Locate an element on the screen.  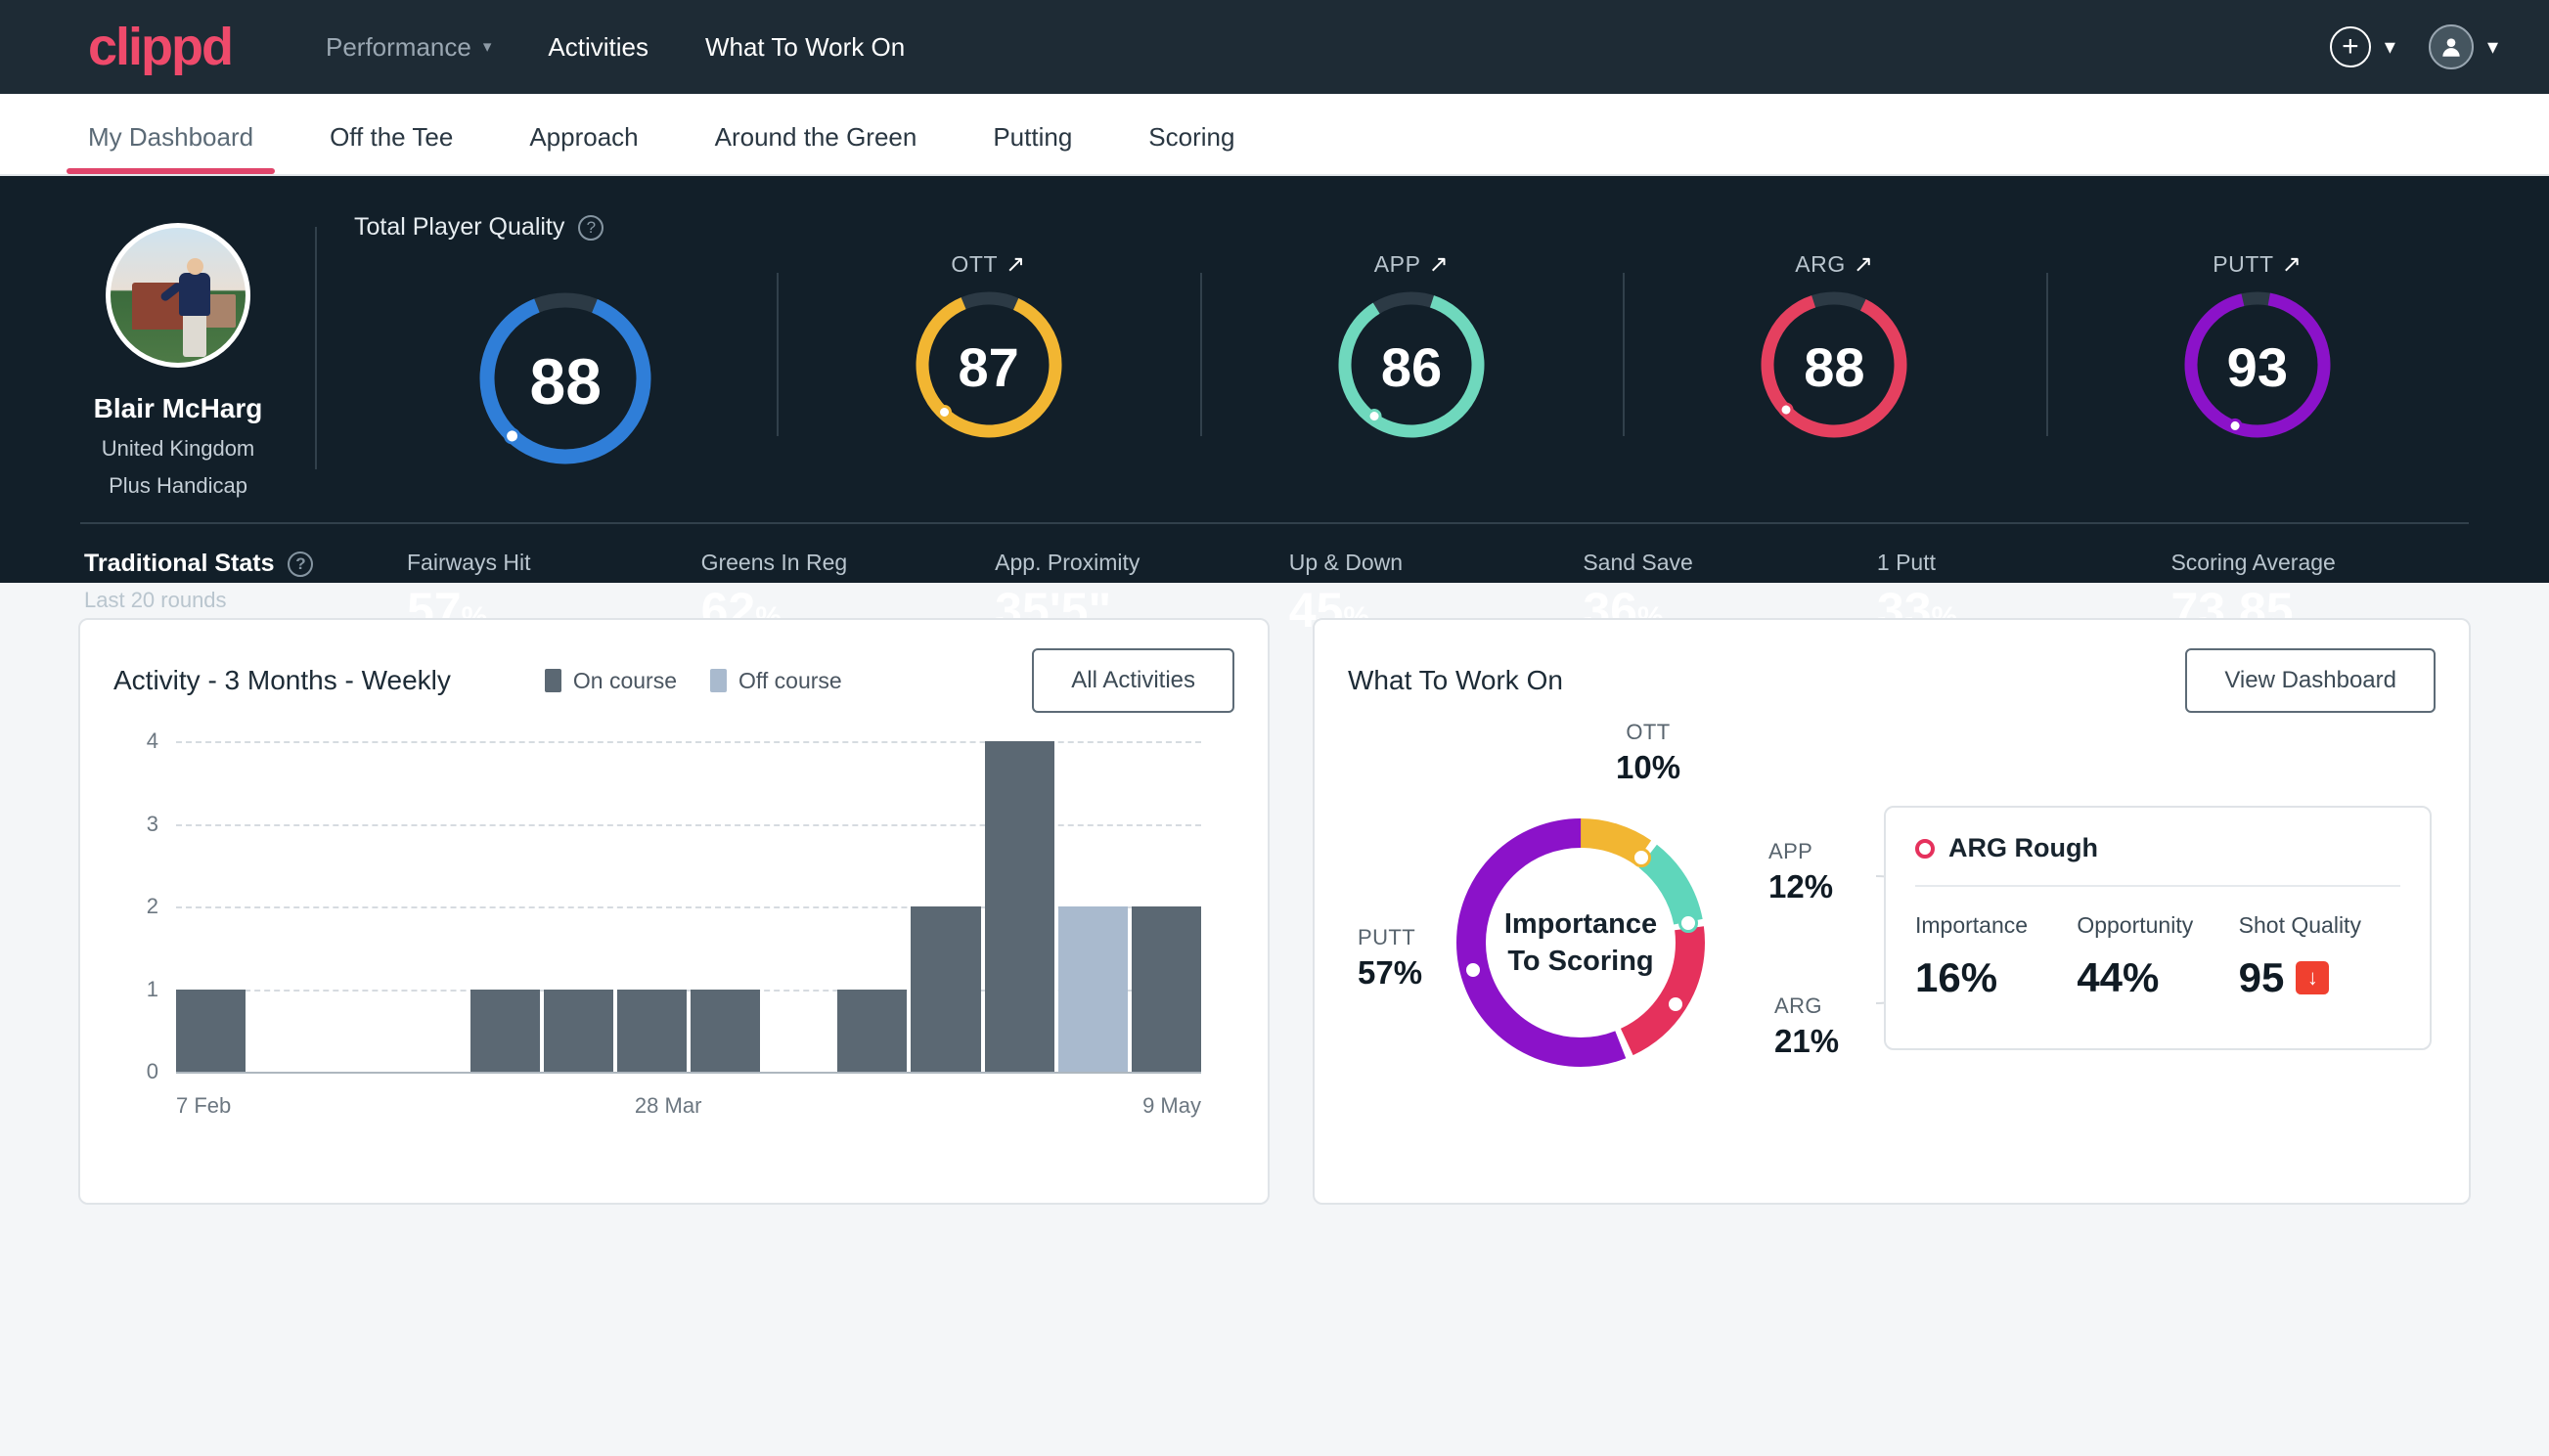
account-menu: ▾ is located at coordinates (2463, 46).